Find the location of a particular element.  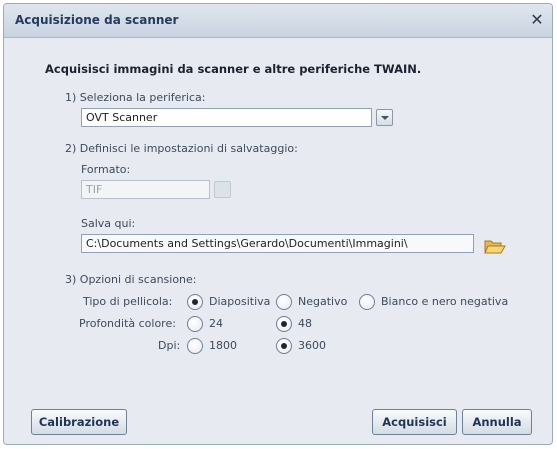

dpi-option-label: 3600 is located at coordinates (312, 345).